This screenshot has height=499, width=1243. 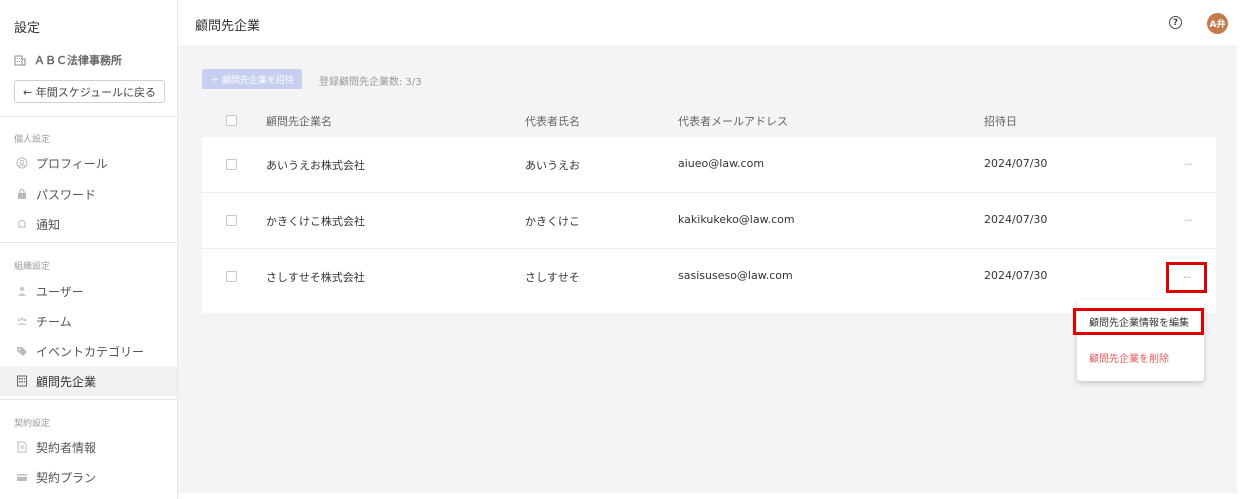 What do you see at coordinates (66, 381) in the screenshot?
I see `sidebar-item-label: 顧問先企業` at bounding box center [66, 381].